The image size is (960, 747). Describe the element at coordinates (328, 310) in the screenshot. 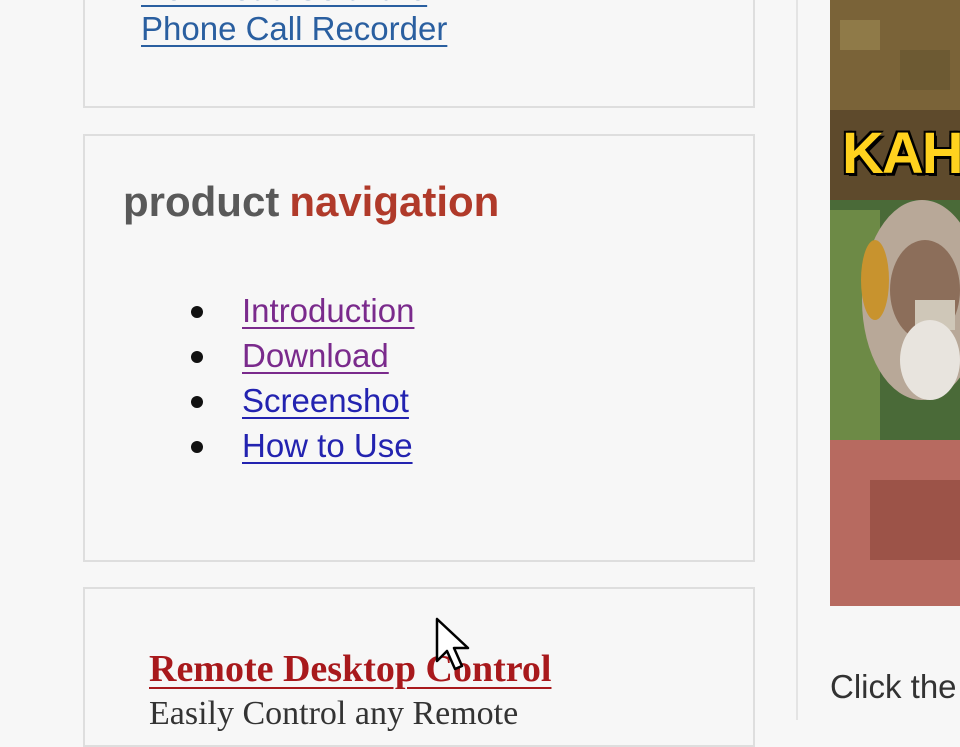

I see `introduction-link: Introduction` at that location.